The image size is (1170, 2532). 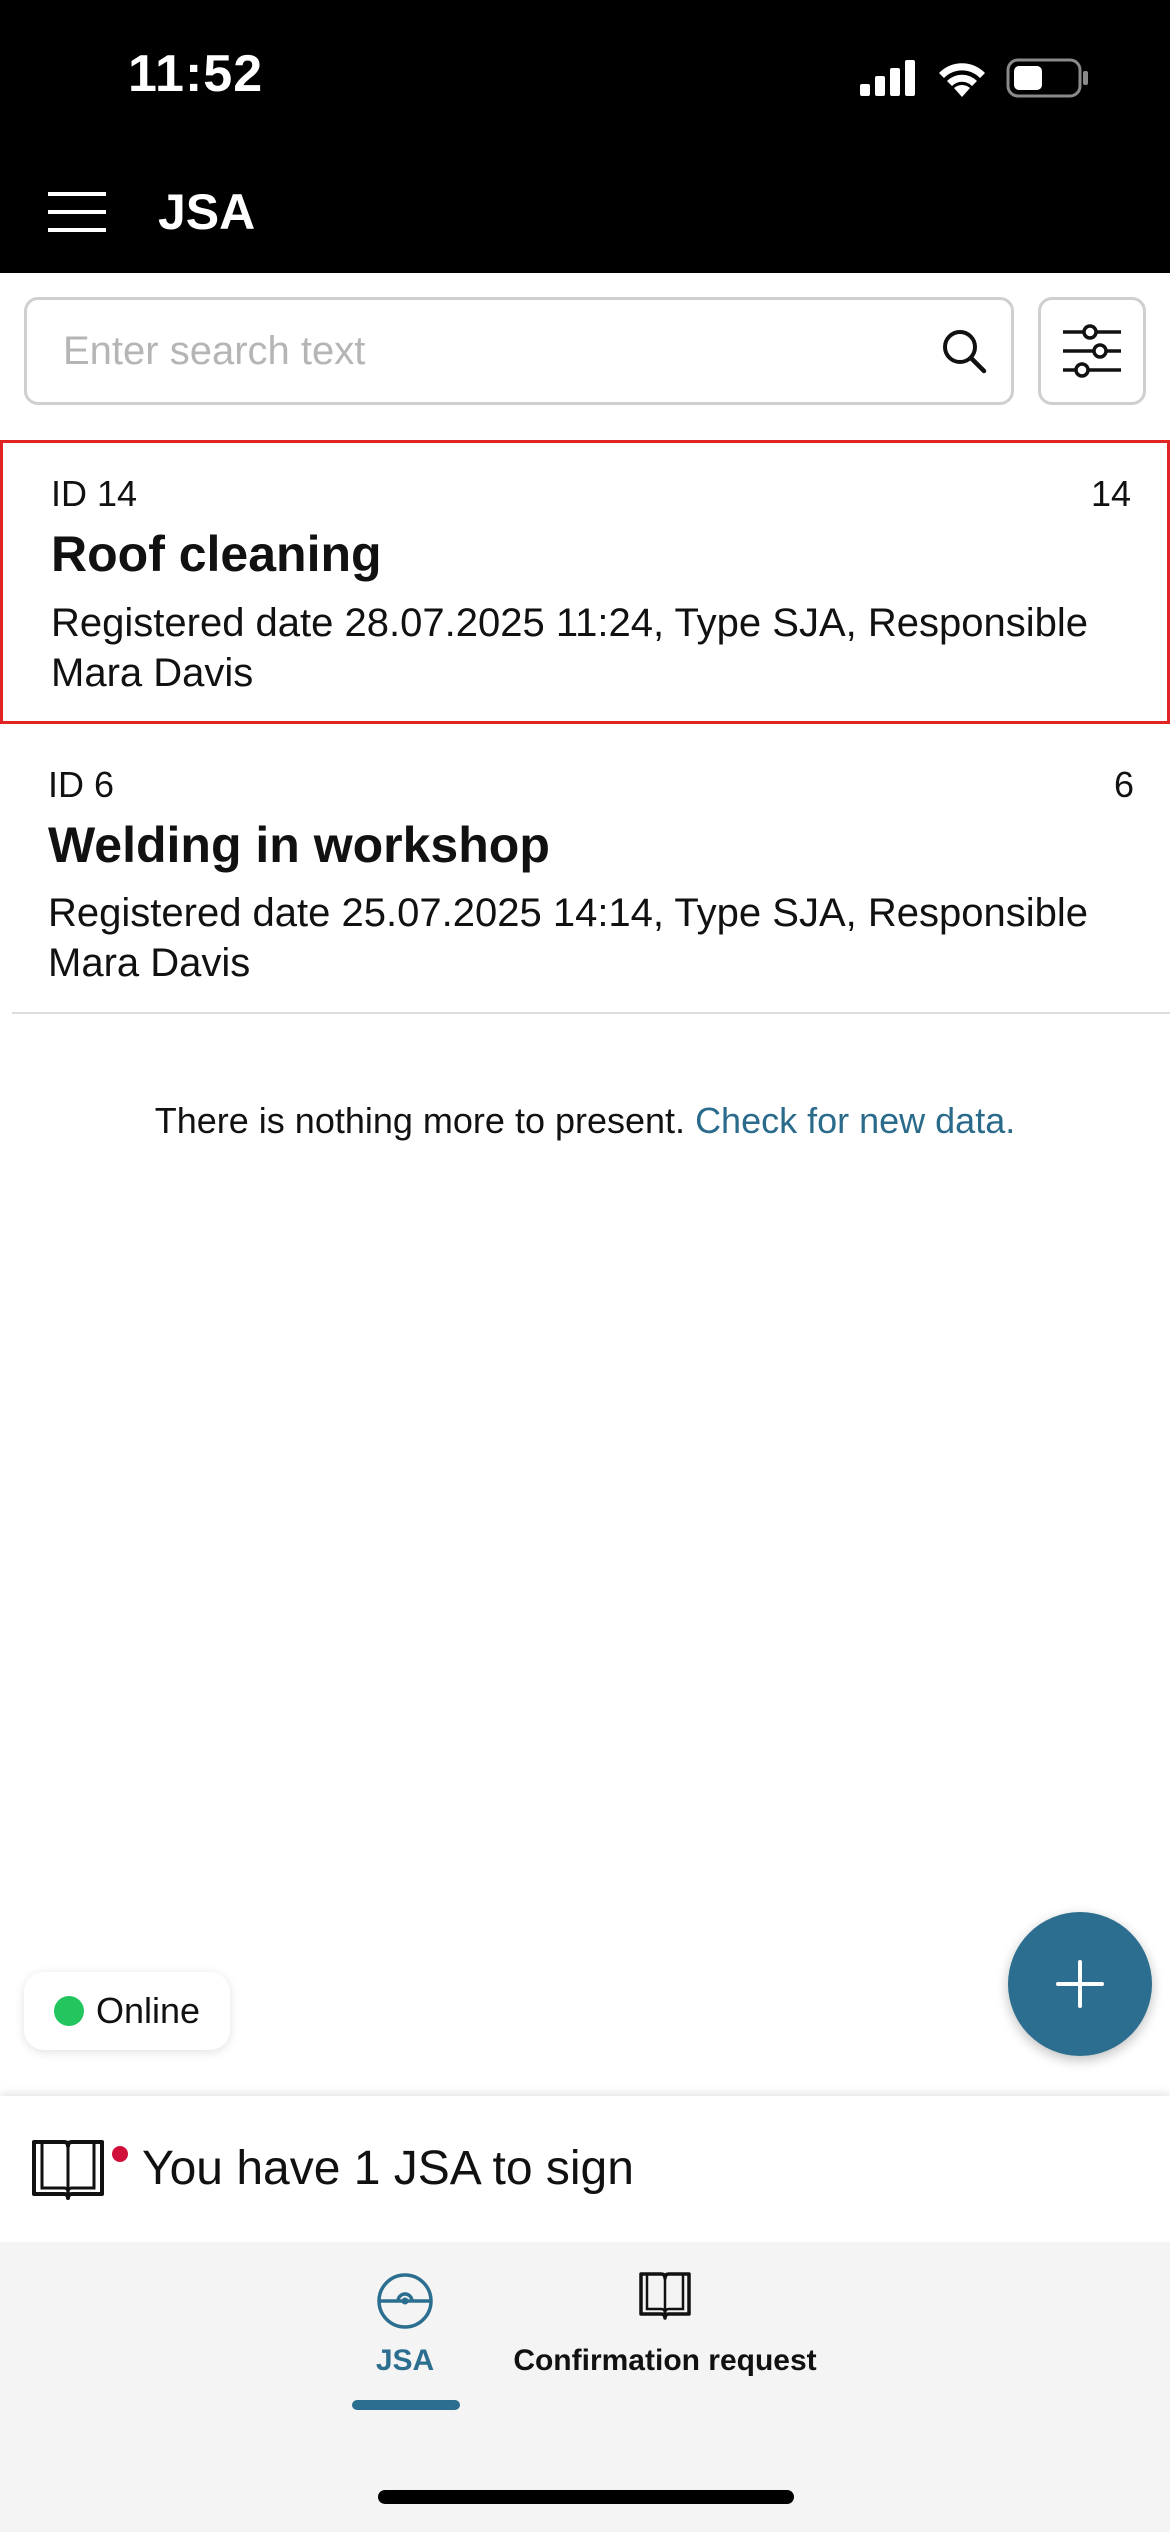 What do you see at coordinates (120, 2154) in the screenshot?
I see `notification-dot-icon` at bounding box center [120, 2154].